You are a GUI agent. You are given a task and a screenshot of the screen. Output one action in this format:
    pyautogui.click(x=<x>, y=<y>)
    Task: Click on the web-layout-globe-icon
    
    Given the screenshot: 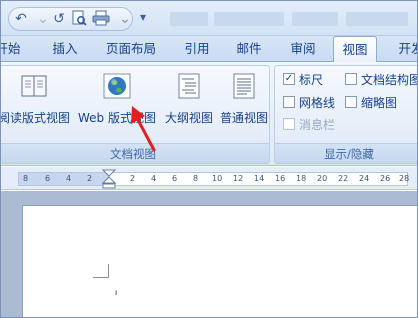 What is the action you would take?
    pyautogui.click(x=117, y=86)
    